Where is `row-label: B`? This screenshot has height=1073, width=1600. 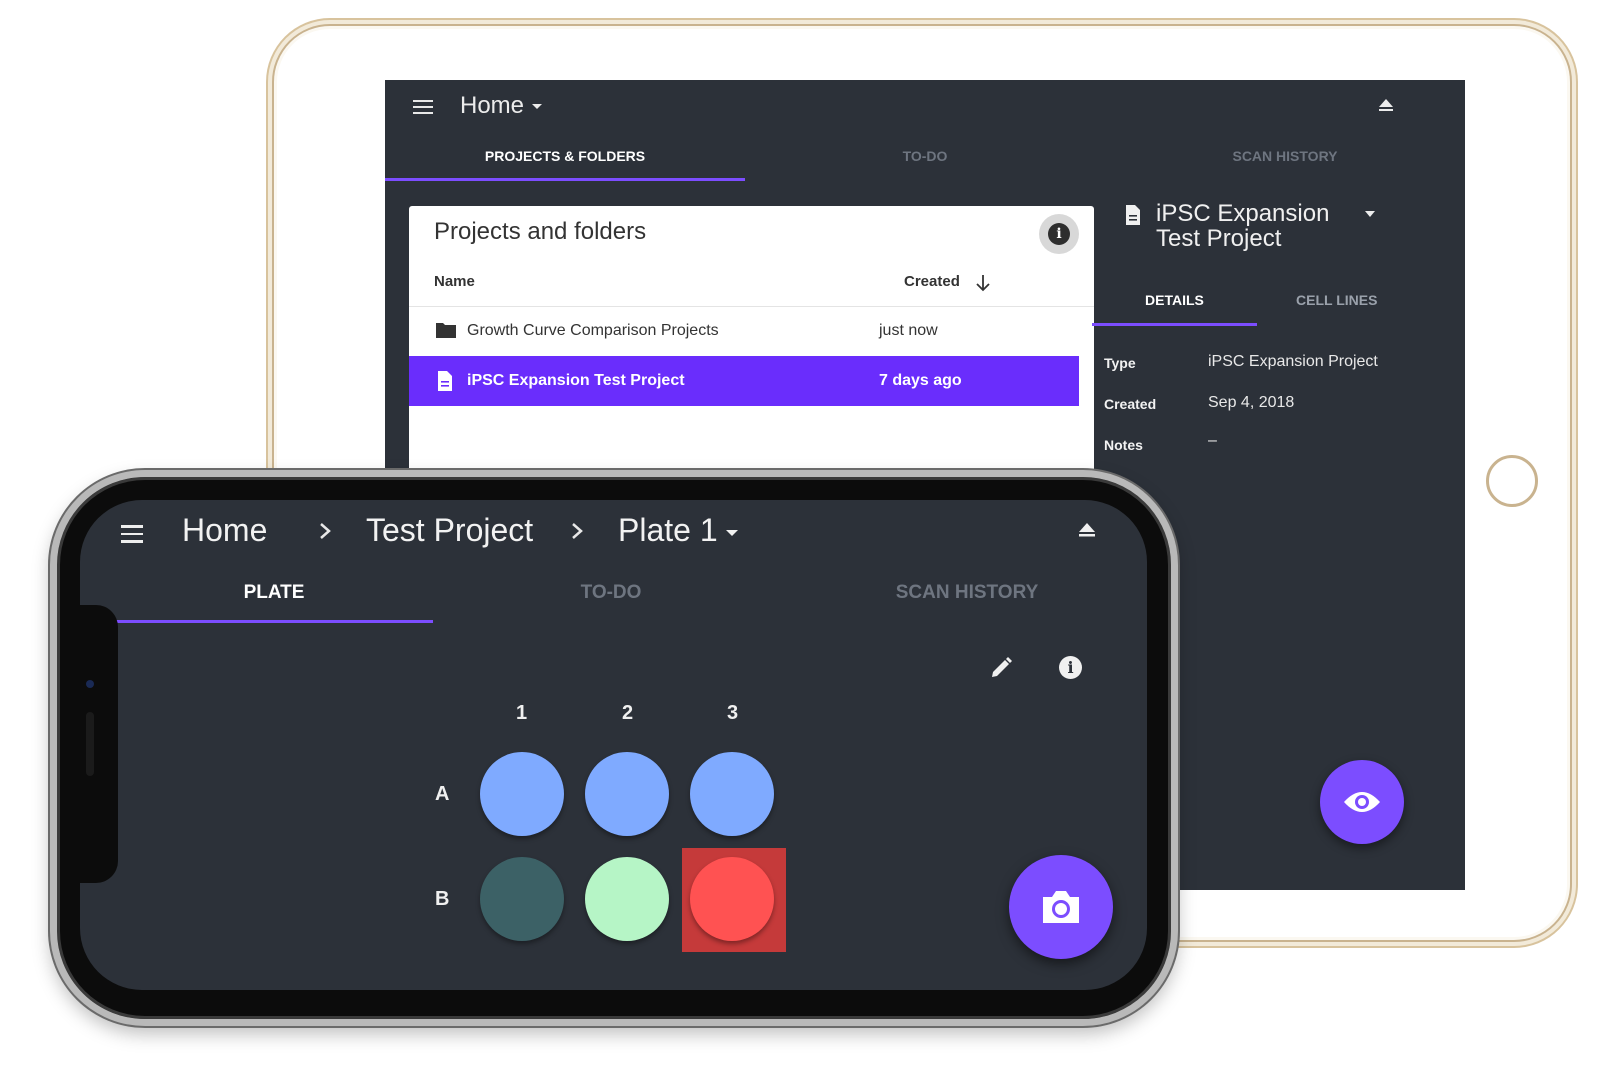
row-label: B is located at coordinates (442, 899).